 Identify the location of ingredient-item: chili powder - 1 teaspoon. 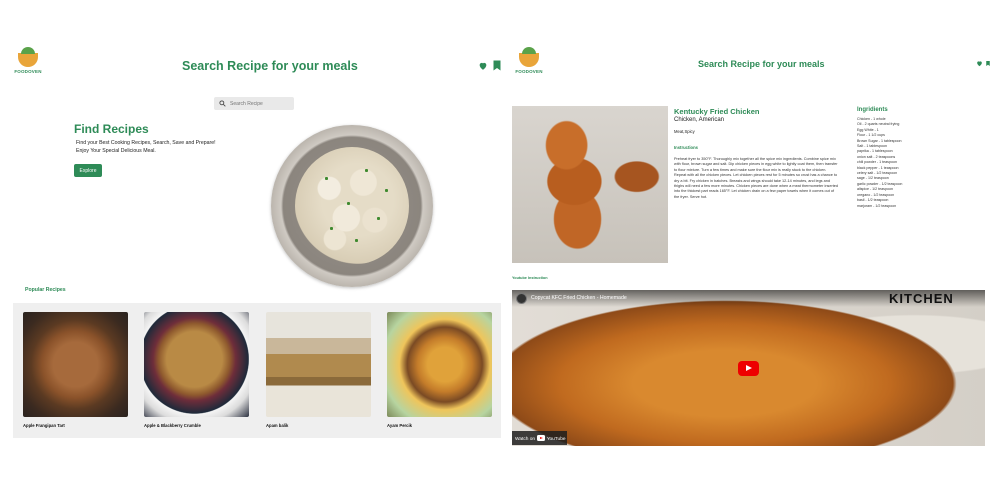
(877, 162).